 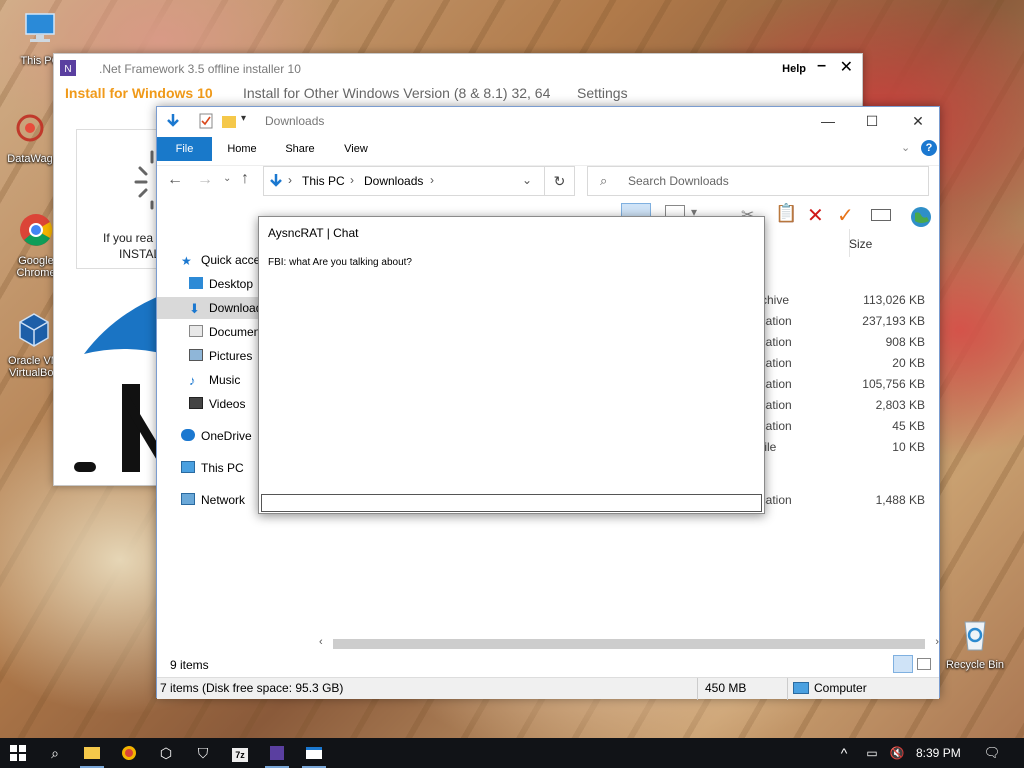 What do you see at coordinates (842, 324) in the screenshot?
I see `file-row: ication 237,193 KB` at bounding box center [842, 324].